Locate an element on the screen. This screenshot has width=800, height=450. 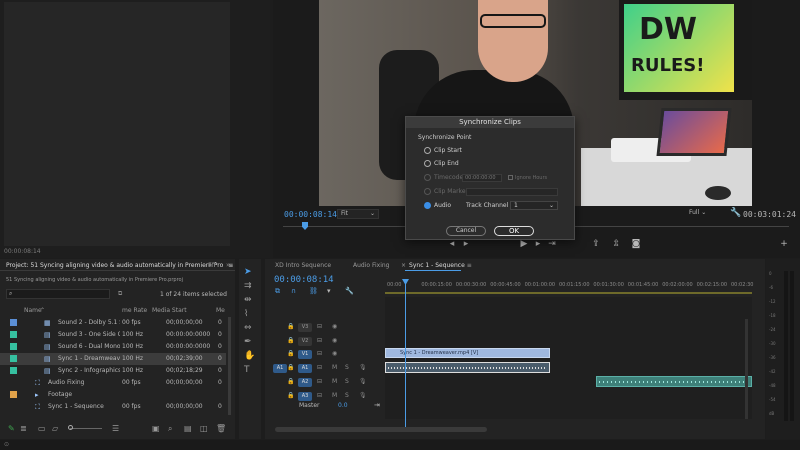
cancel-button: Cancel is located at coordinates (466, 231).